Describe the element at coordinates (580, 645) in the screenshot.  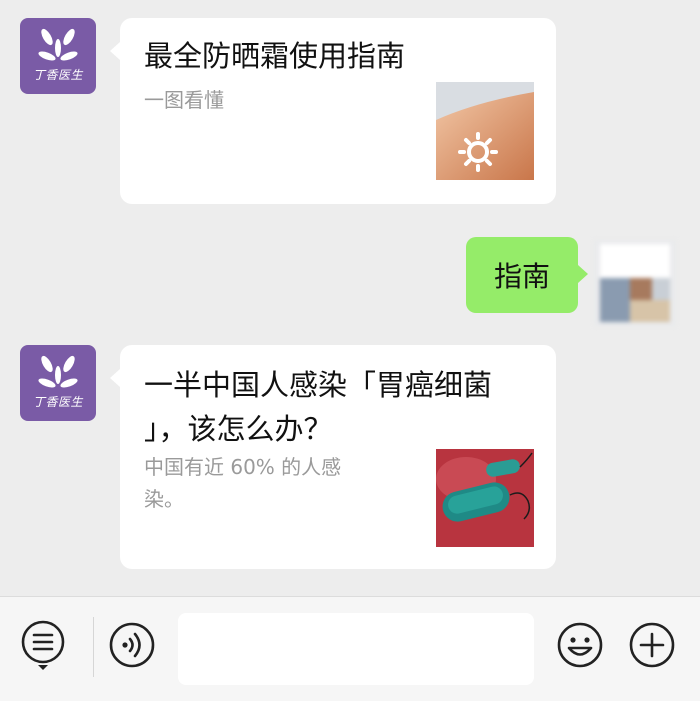
I see `emoji-icon` at that location.